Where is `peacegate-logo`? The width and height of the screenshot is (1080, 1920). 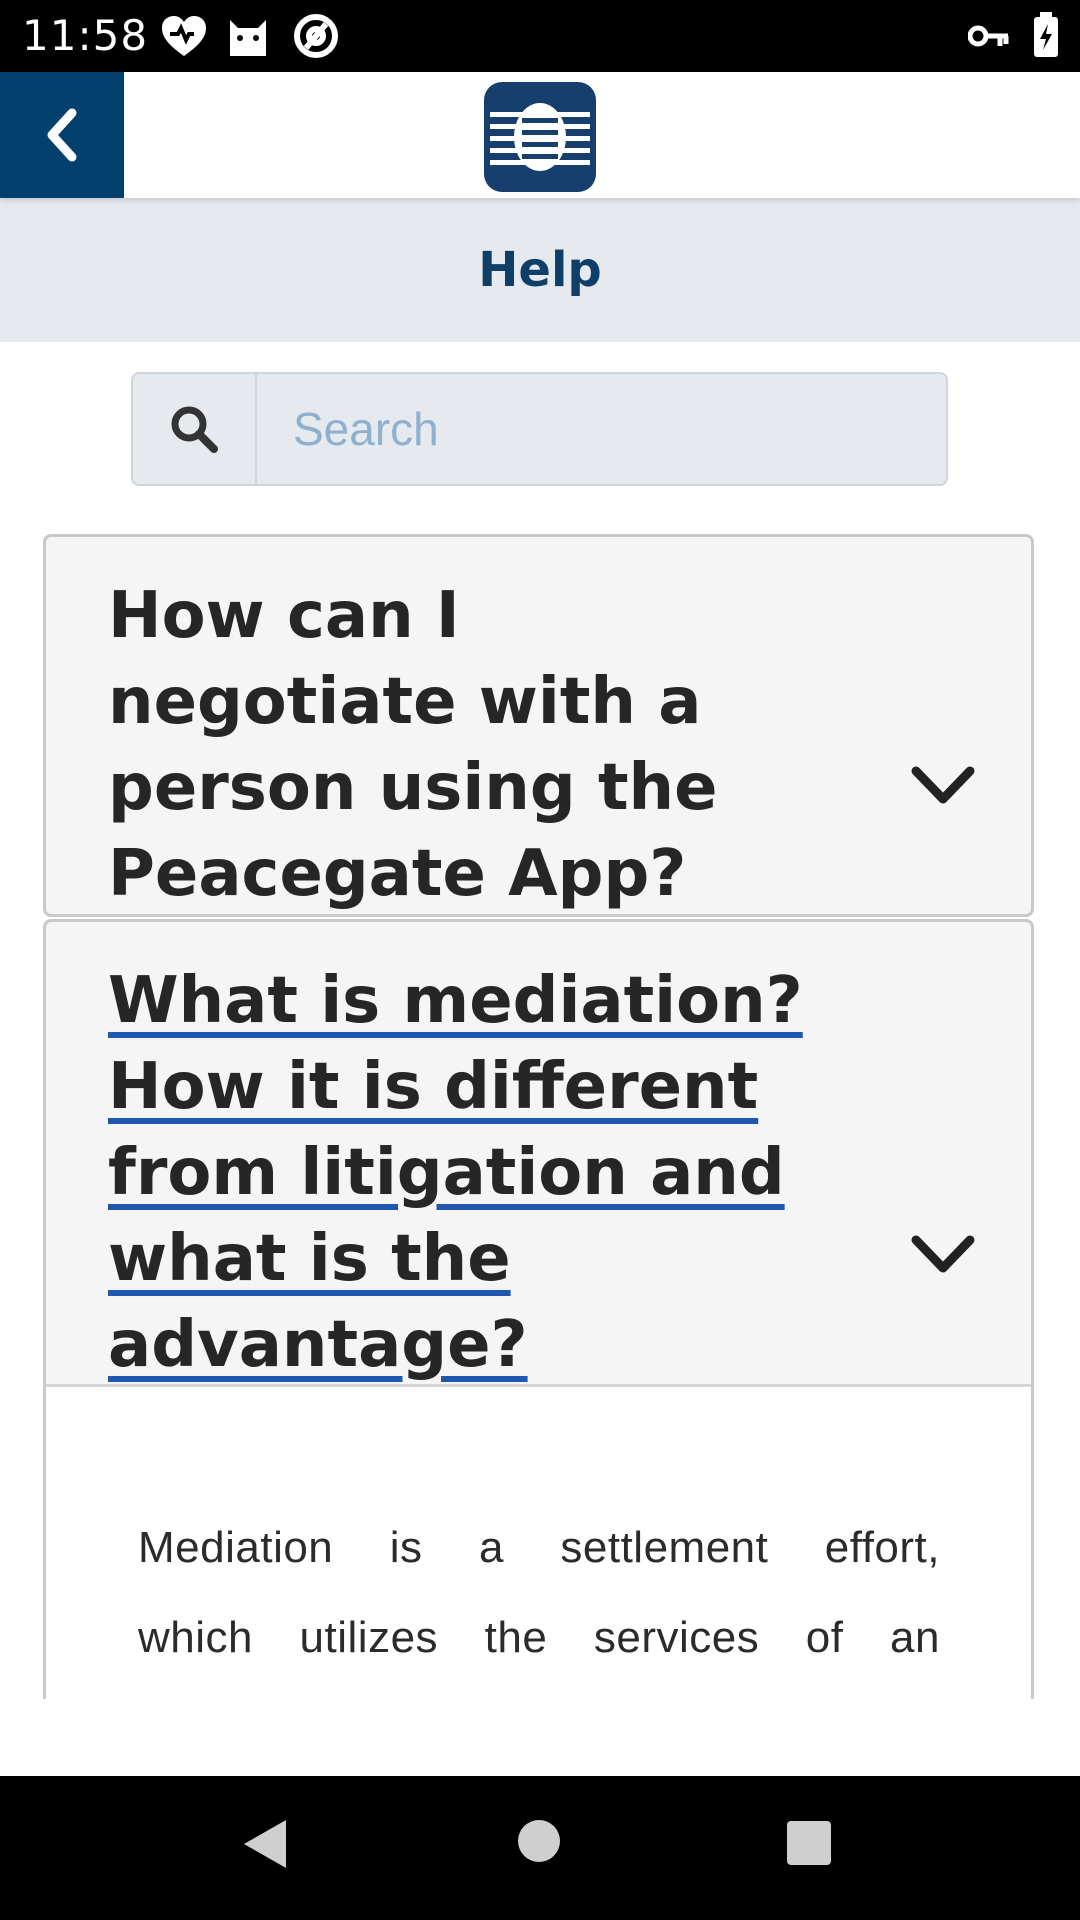 peacegate-logo is located at coordinates (540, 137).